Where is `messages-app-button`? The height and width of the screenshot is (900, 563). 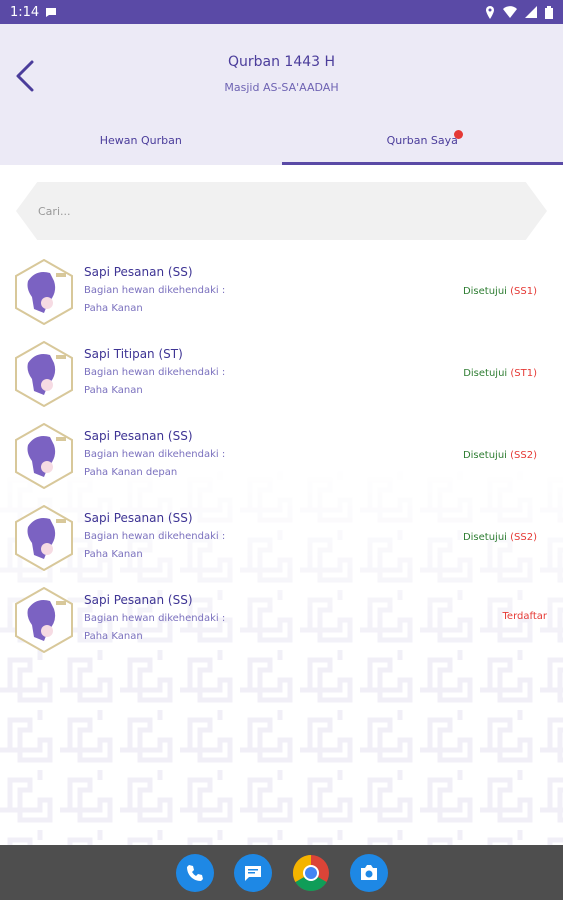
messages-app-button is located at coordinates (252, 872).